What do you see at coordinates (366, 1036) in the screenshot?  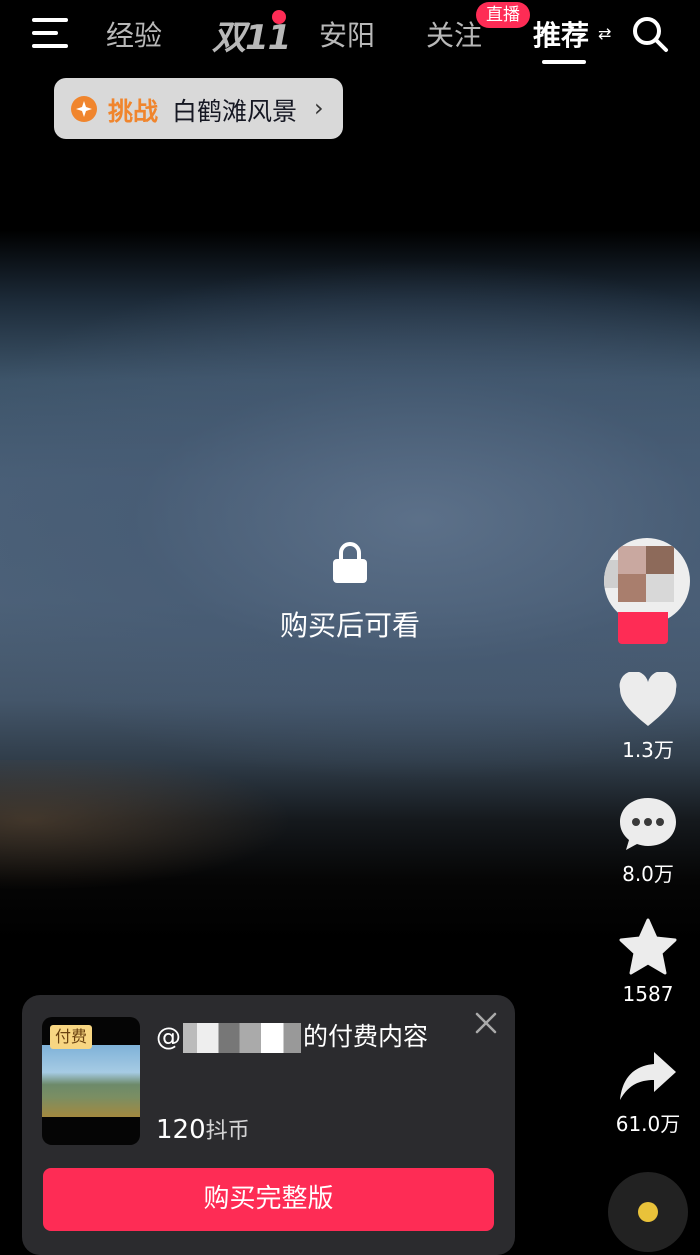 I see `paid-title-suffix: 的付费内容` at bounding box center [366, 1036].